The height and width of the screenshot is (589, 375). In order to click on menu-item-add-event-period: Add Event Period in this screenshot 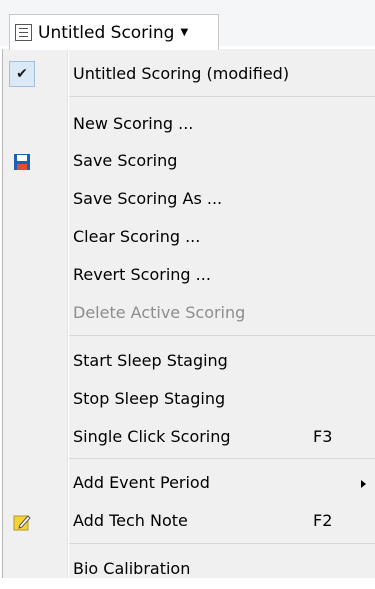, I will do `click(189, 484)`.